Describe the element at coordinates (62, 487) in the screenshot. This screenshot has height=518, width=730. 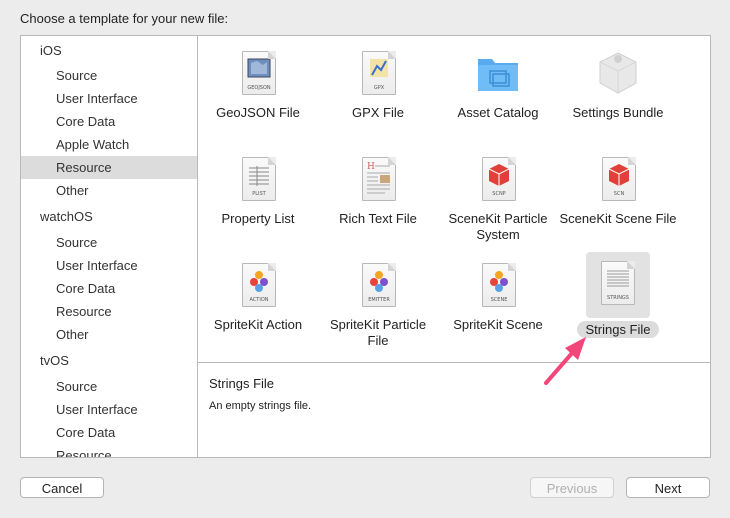
I see `cancel-button: Cancel` at that location.